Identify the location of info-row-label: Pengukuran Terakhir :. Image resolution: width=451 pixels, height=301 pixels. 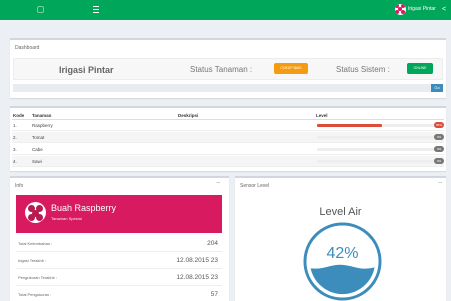
(38, 277).